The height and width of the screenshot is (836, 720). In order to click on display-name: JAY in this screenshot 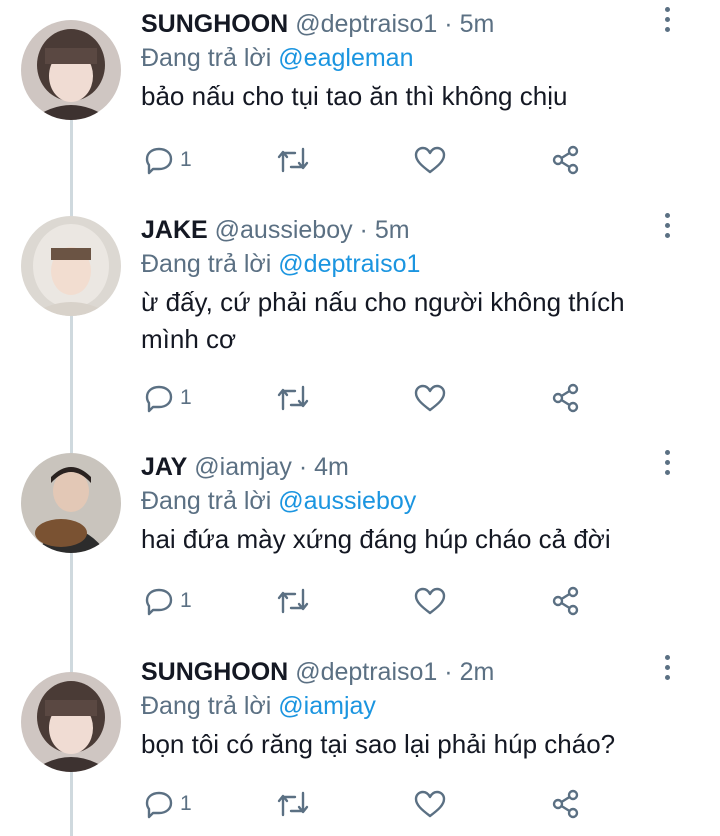, I will do `click(164, 467)`.